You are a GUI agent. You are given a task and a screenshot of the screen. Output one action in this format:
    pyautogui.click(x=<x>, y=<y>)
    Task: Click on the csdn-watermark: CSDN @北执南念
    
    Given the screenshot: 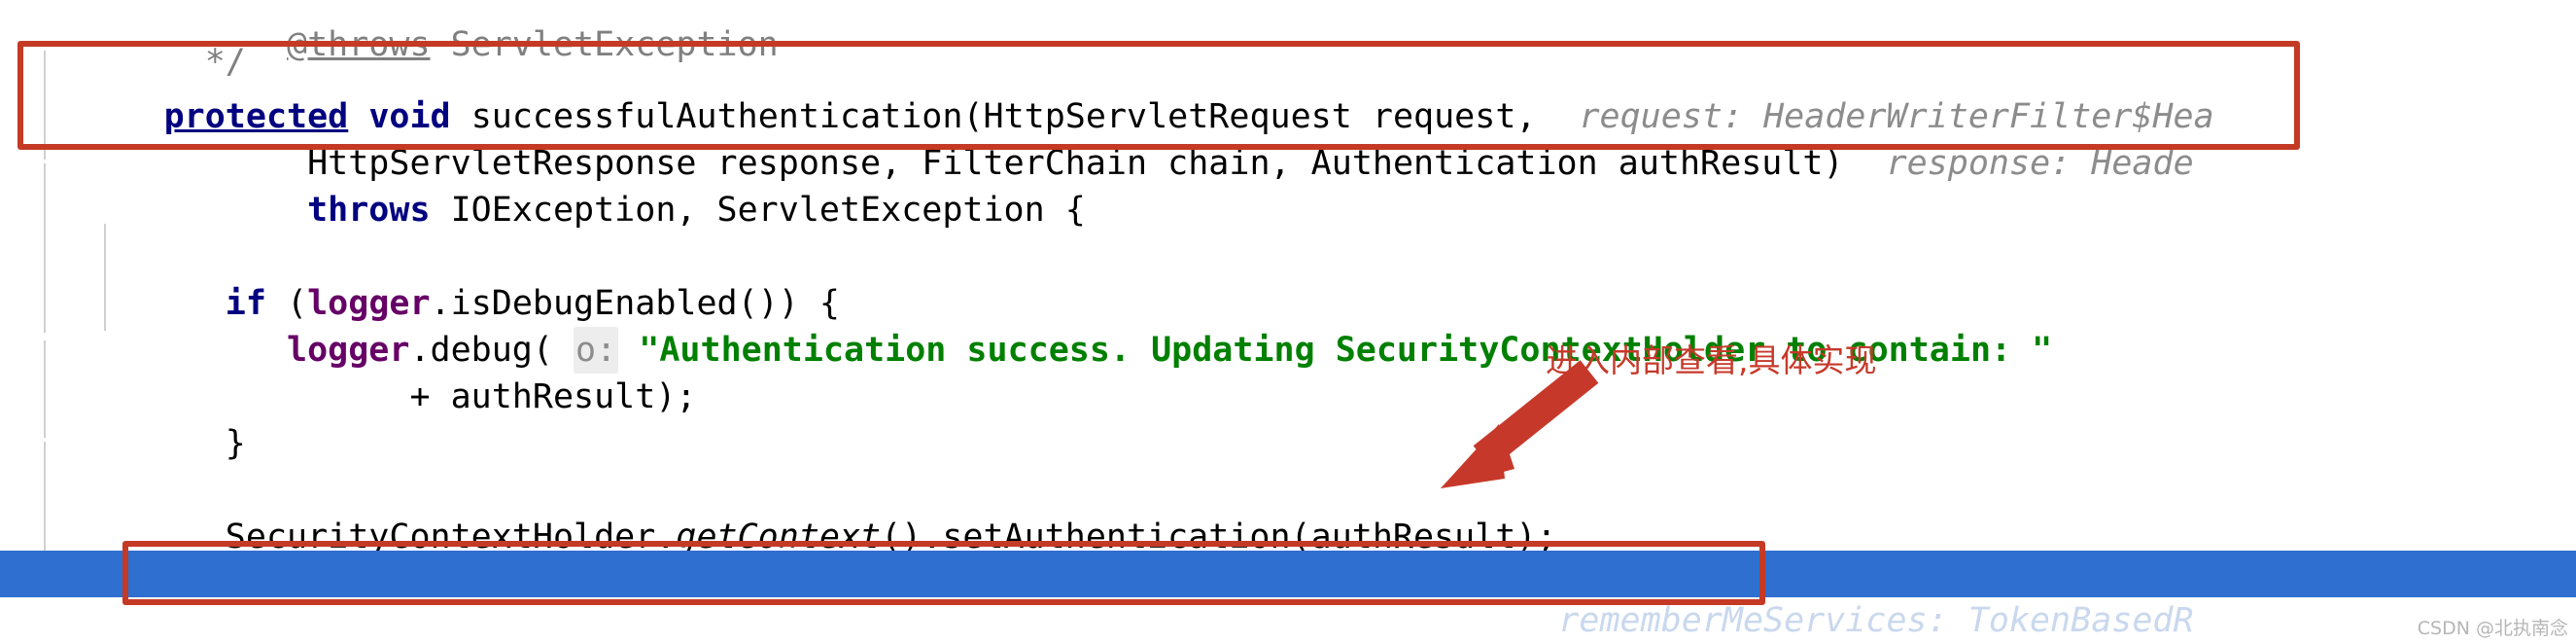 What is the action you would take?
    pyautogui.click(x=2492, y=628)
    